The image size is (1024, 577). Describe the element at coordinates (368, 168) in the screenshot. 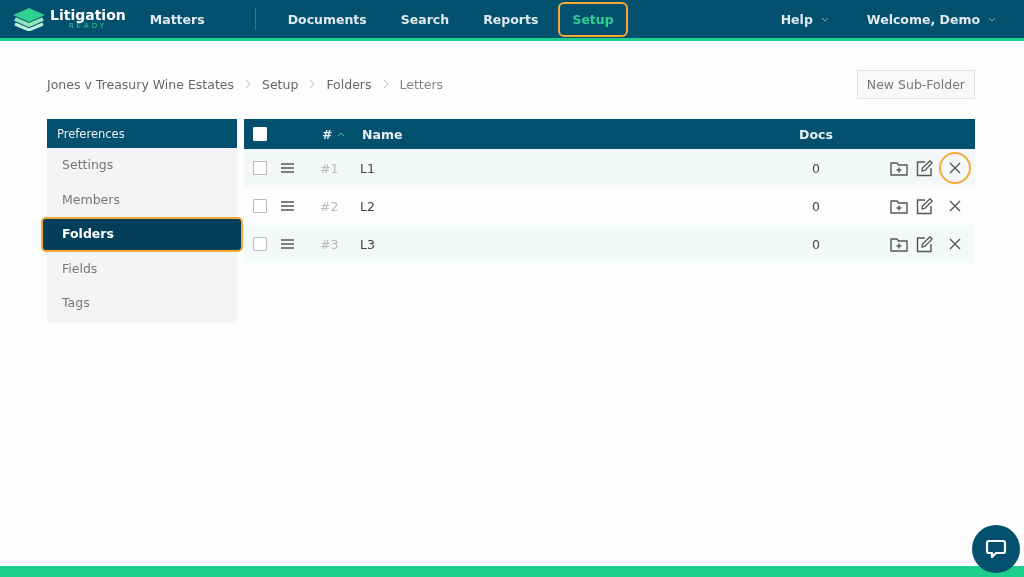

I see `table-cell-text: L1` at that location.